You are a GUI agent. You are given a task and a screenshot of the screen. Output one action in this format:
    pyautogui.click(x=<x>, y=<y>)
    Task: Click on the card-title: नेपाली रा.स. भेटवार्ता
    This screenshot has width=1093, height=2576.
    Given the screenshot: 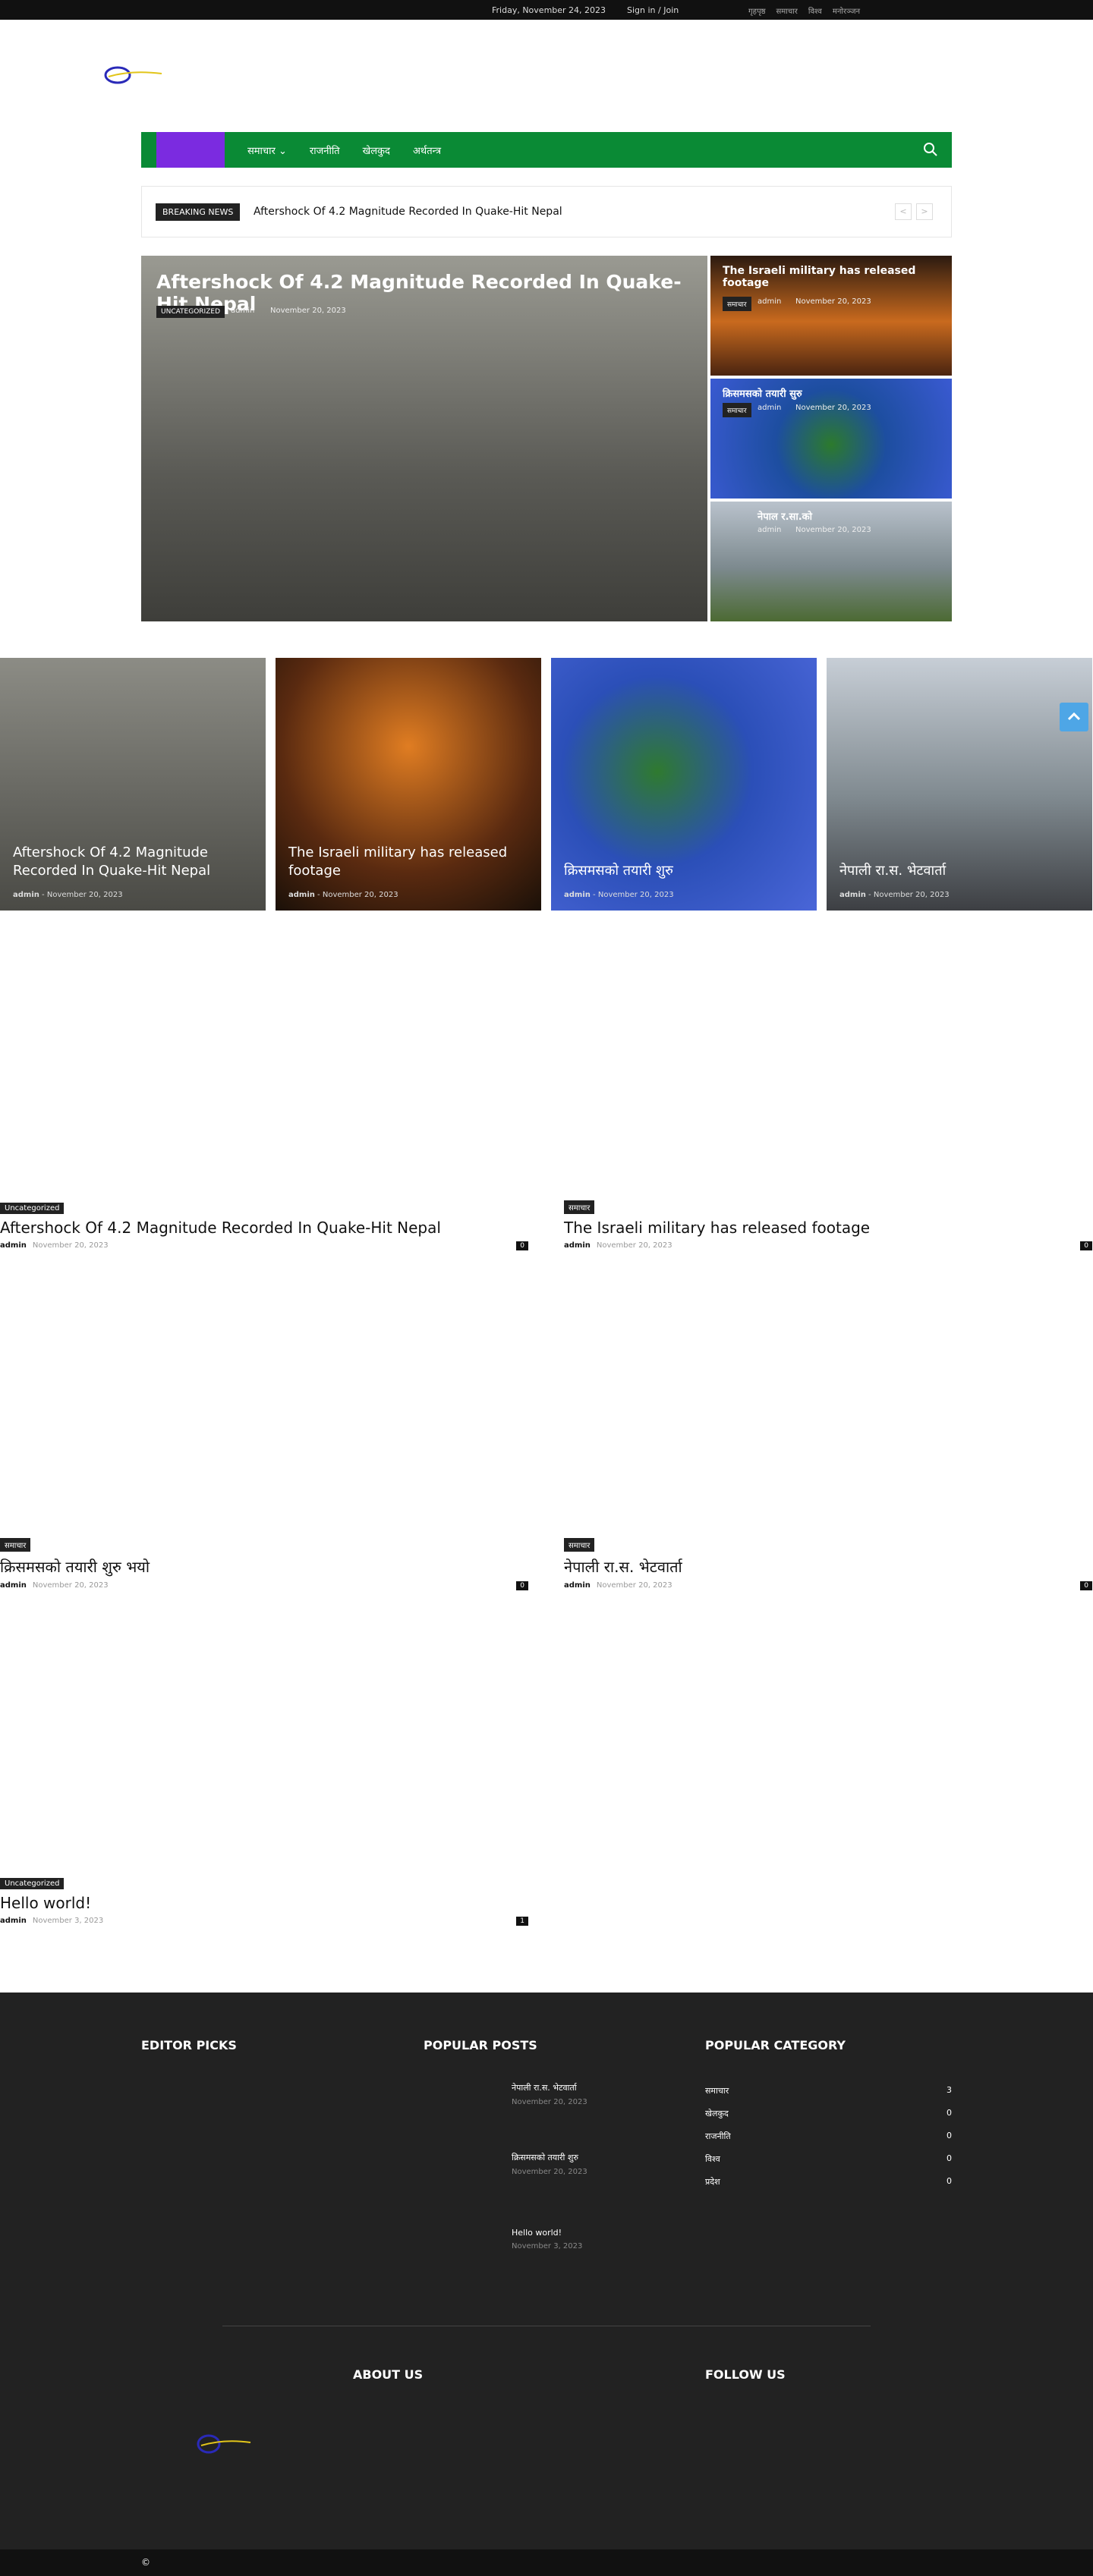 What is the action you would take?
    pyautogui.click(x=957, y=871)
    